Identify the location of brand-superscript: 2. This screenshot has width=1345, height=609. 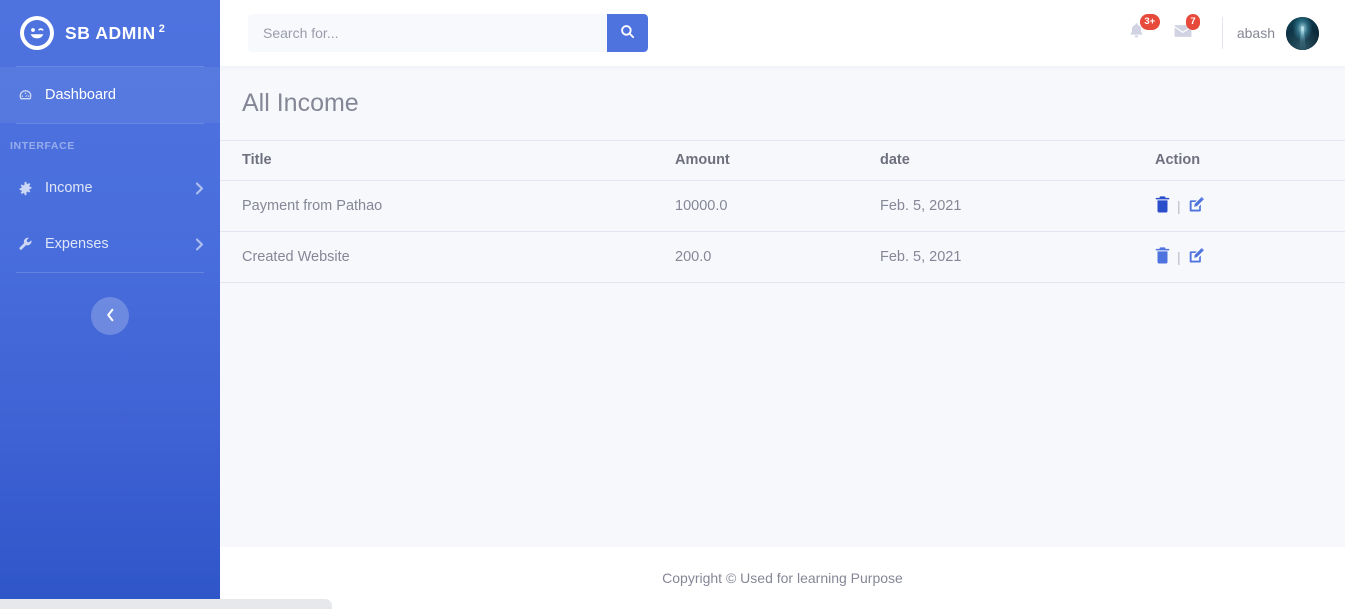
(162, 28).